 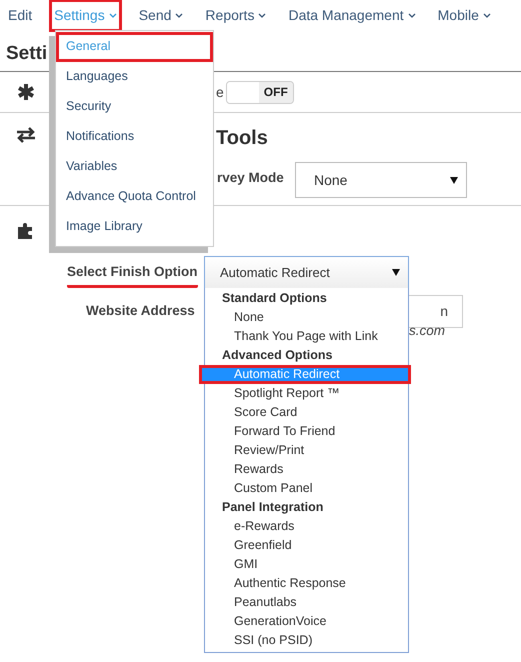 I want to click on dropdown-option: Peanutlabs, so click(x=306, y=602).